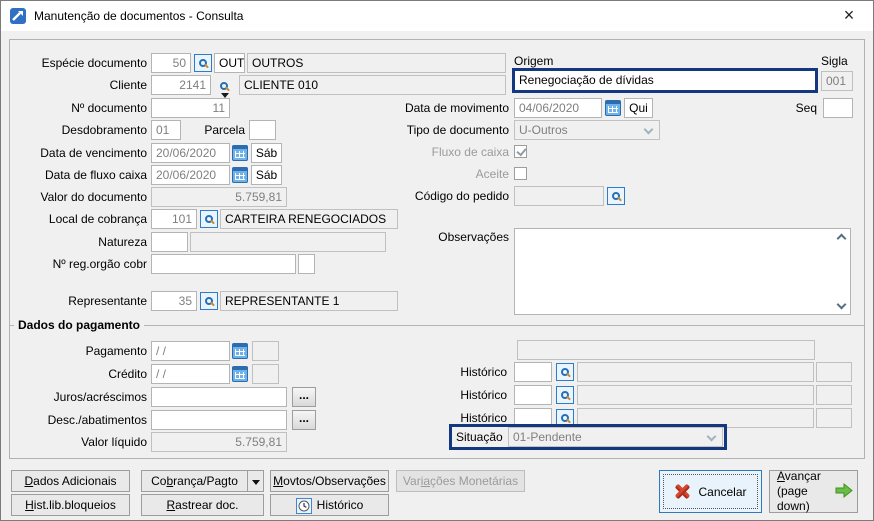 Image resolution: width=874 pixels, height=521 pixels. I want to click on history-icon, so click(303, 506).